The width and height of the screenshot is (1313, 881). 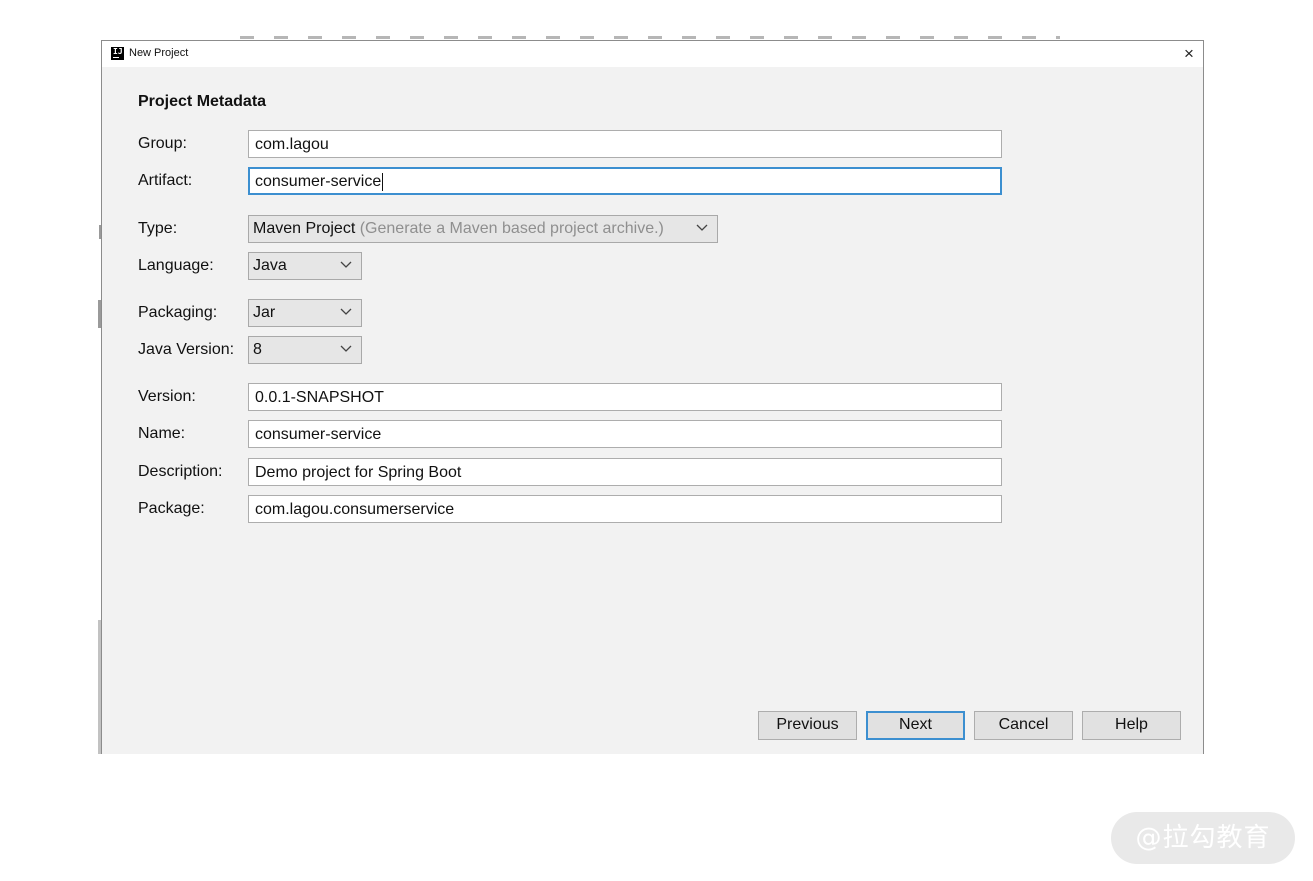 I want to click on previous-button: Previous, so click(x=807, y=725).